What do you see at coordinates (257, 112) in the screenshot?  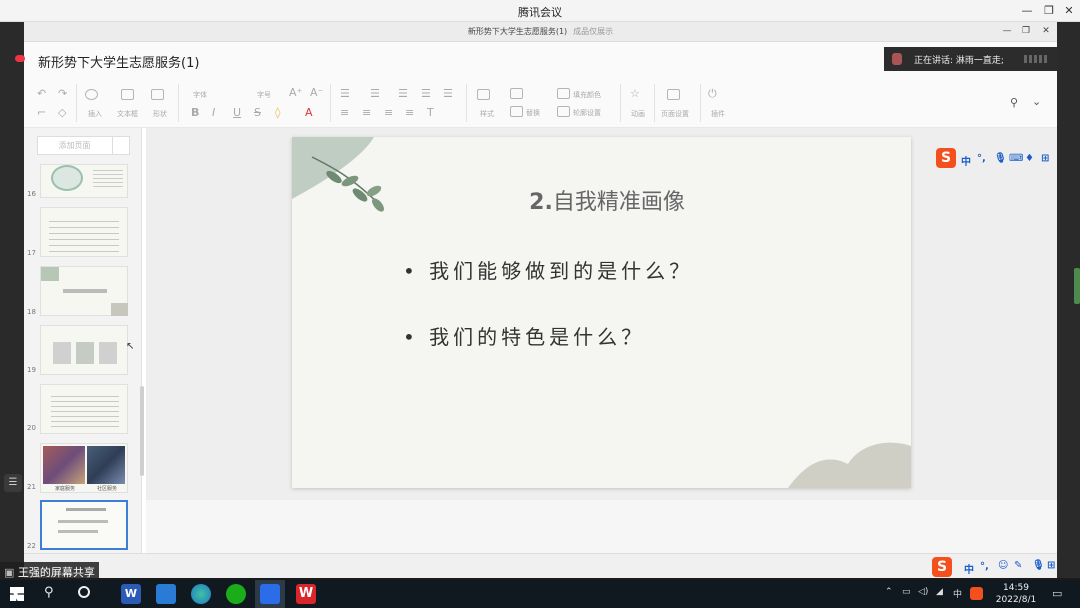 I see `strikethrough-icon: S` at bounding box center [257, 112].